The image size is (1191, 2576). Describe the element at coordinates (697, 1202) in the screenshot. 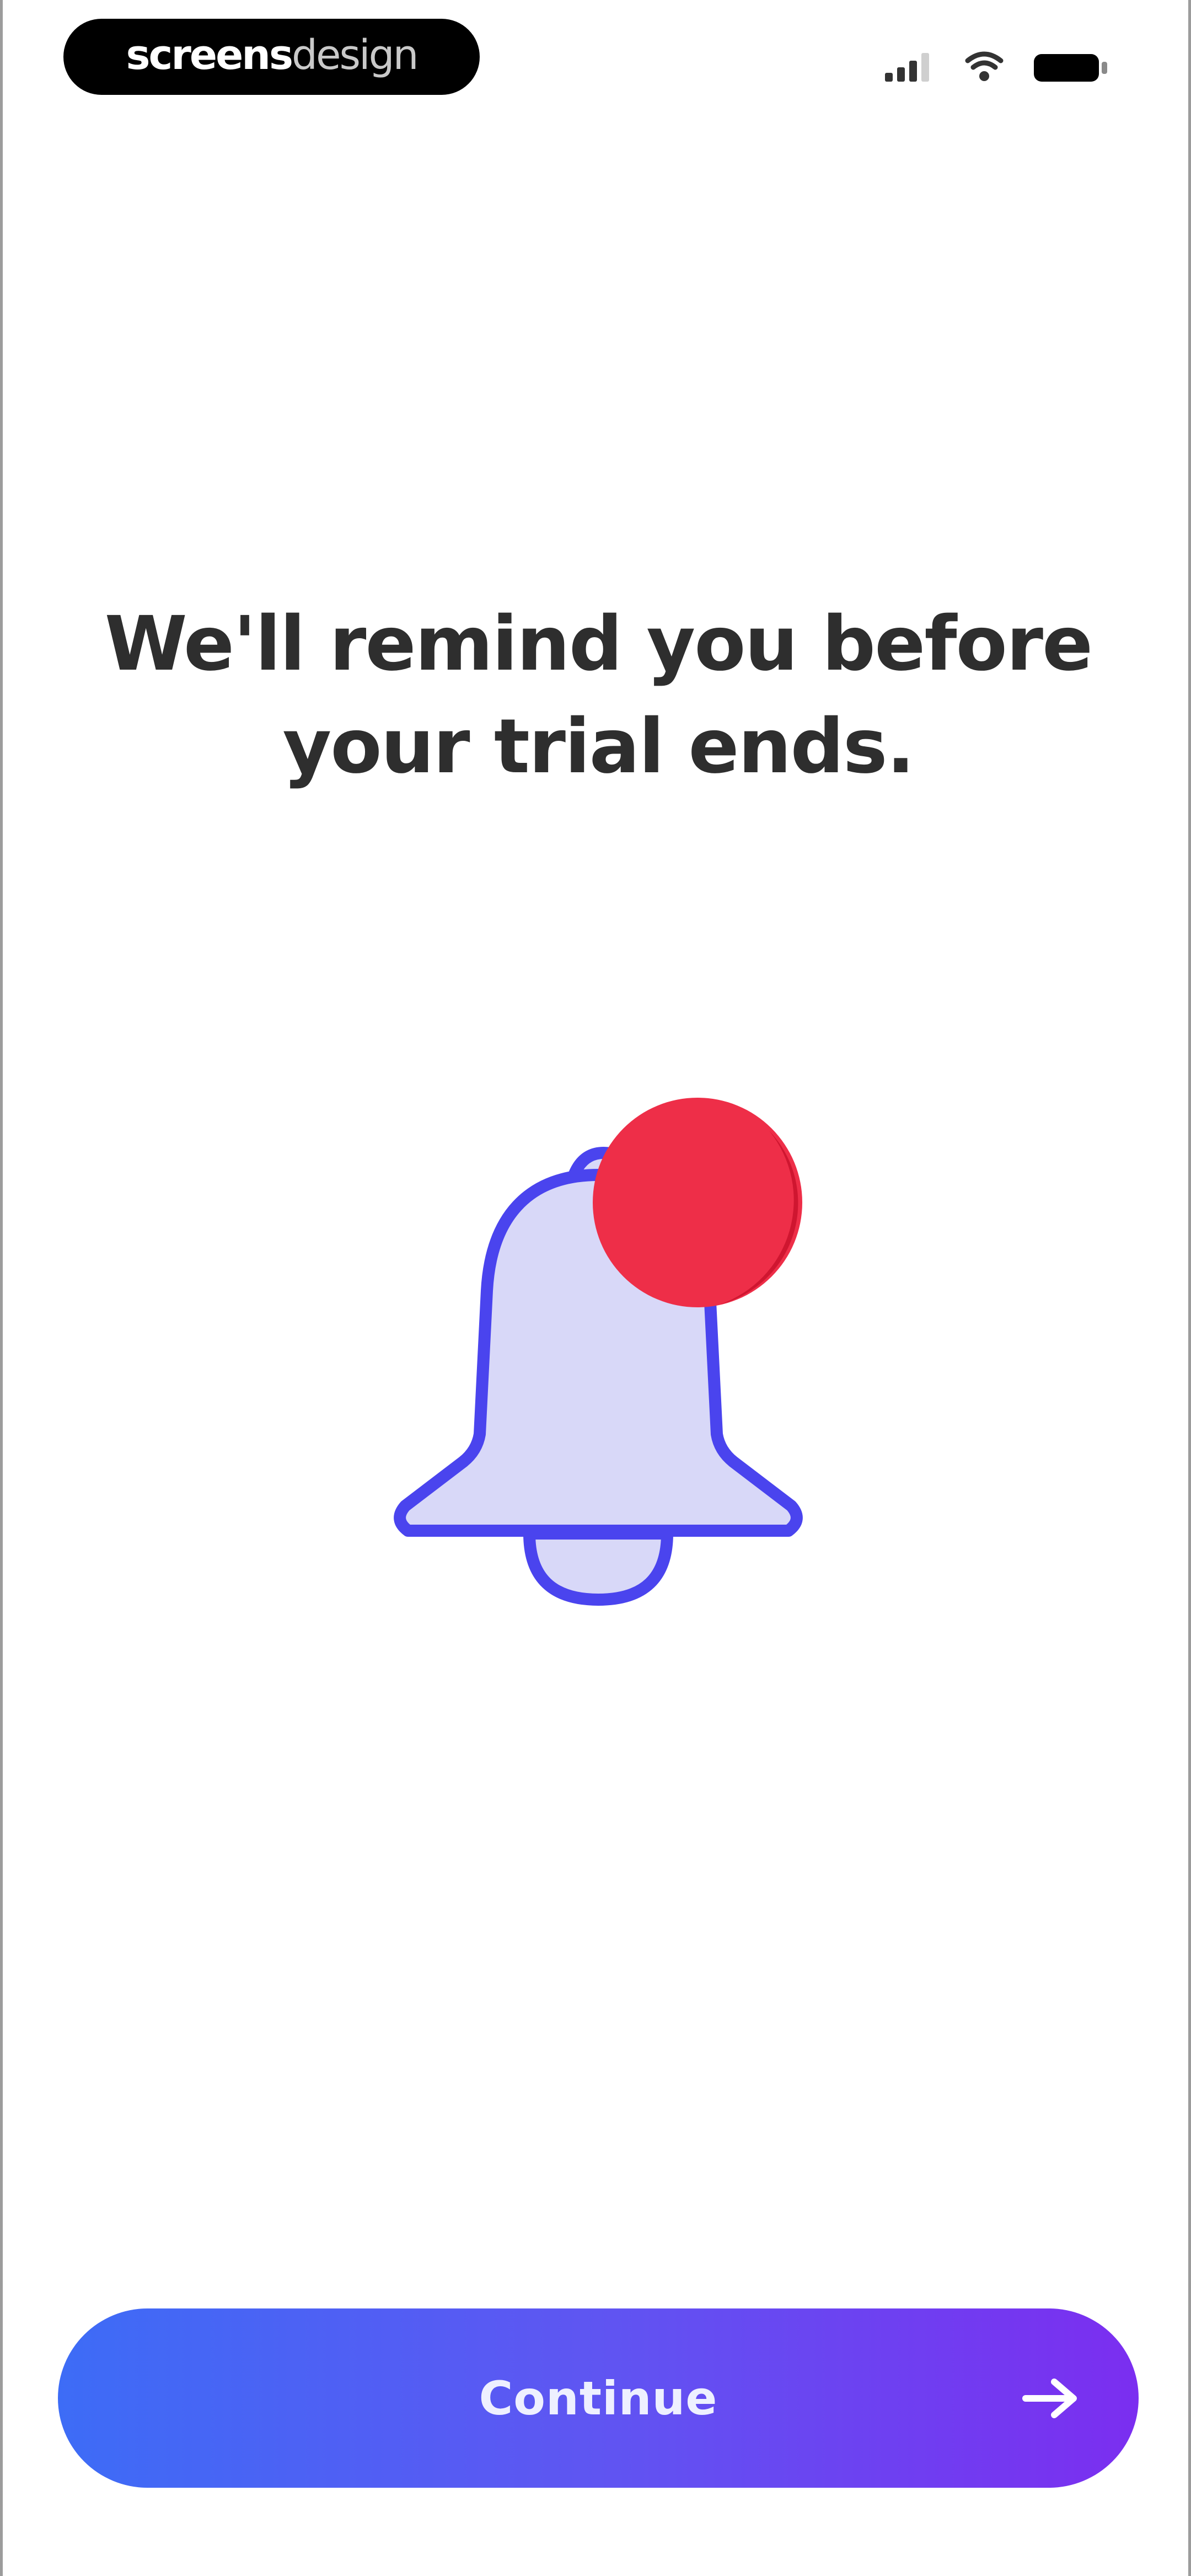

I see `notification-badge` at that location.